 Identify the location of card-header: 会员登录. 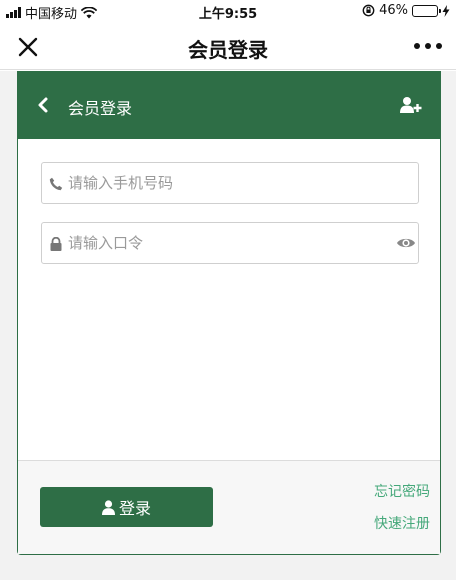
(229, 105).